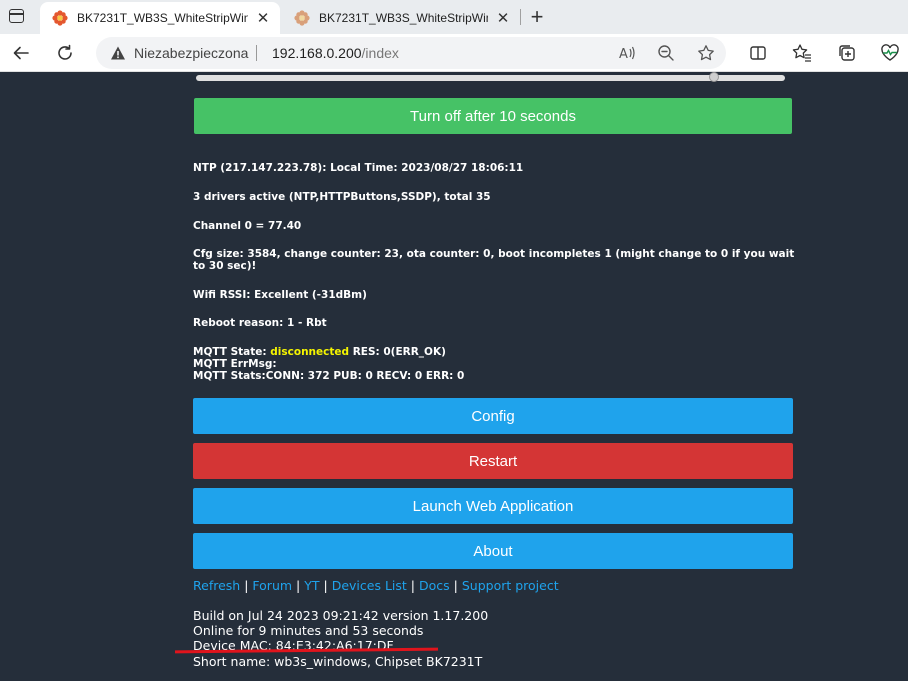 The width and height of the screenshot is (908, 681). I want to click on url-host: 192.168.0.200, so click(317, 53).